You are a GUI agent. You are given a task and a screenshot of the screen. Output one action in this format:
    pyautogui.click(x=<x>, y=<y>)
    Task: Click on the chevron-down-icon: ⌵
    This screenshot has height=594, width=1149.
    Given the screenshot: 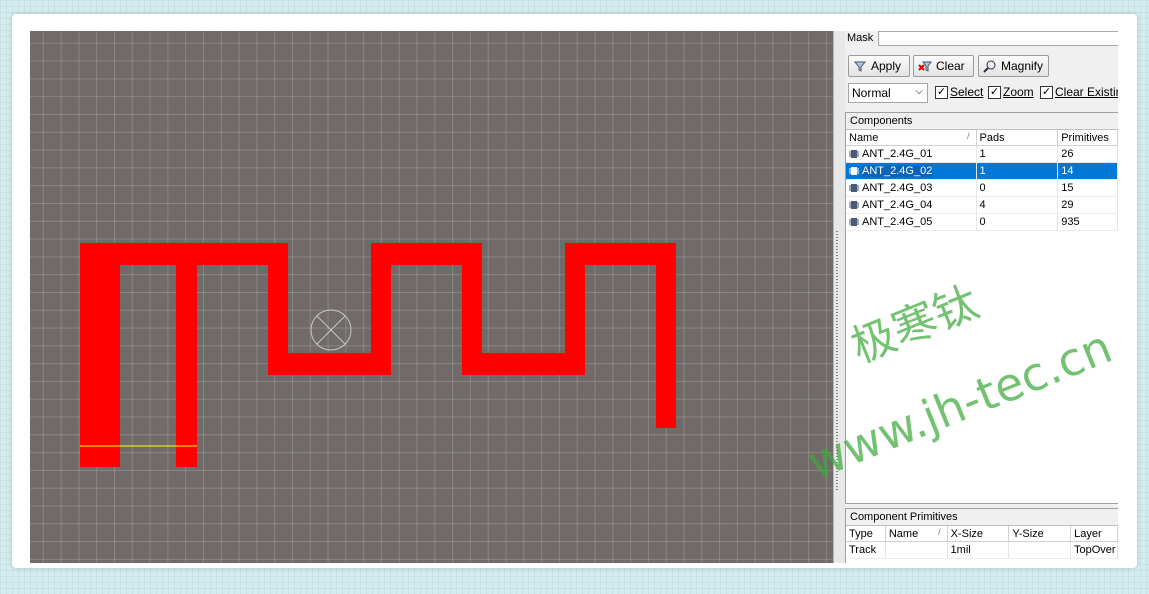 What is the action you would take?
    pyautogui.click(x=919, y=91)
    